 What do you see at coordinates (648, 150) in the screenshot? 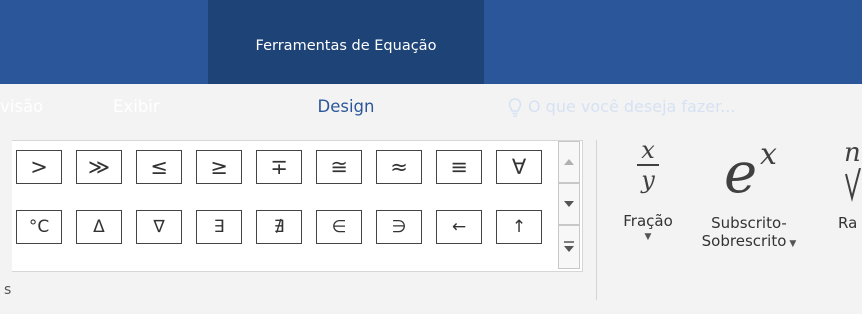
I see `fraction-numerator: x` at bounding box center [648, 150].